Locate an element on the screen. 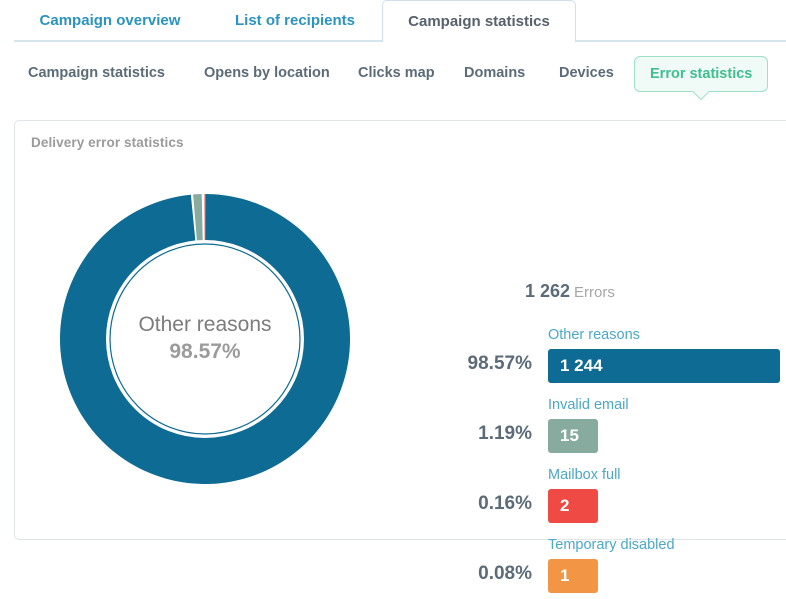 The width and height of the screenshot is (786, 599). tab-campaign-statistics-label: Campaign statistics is located at coordinates (479, 21).